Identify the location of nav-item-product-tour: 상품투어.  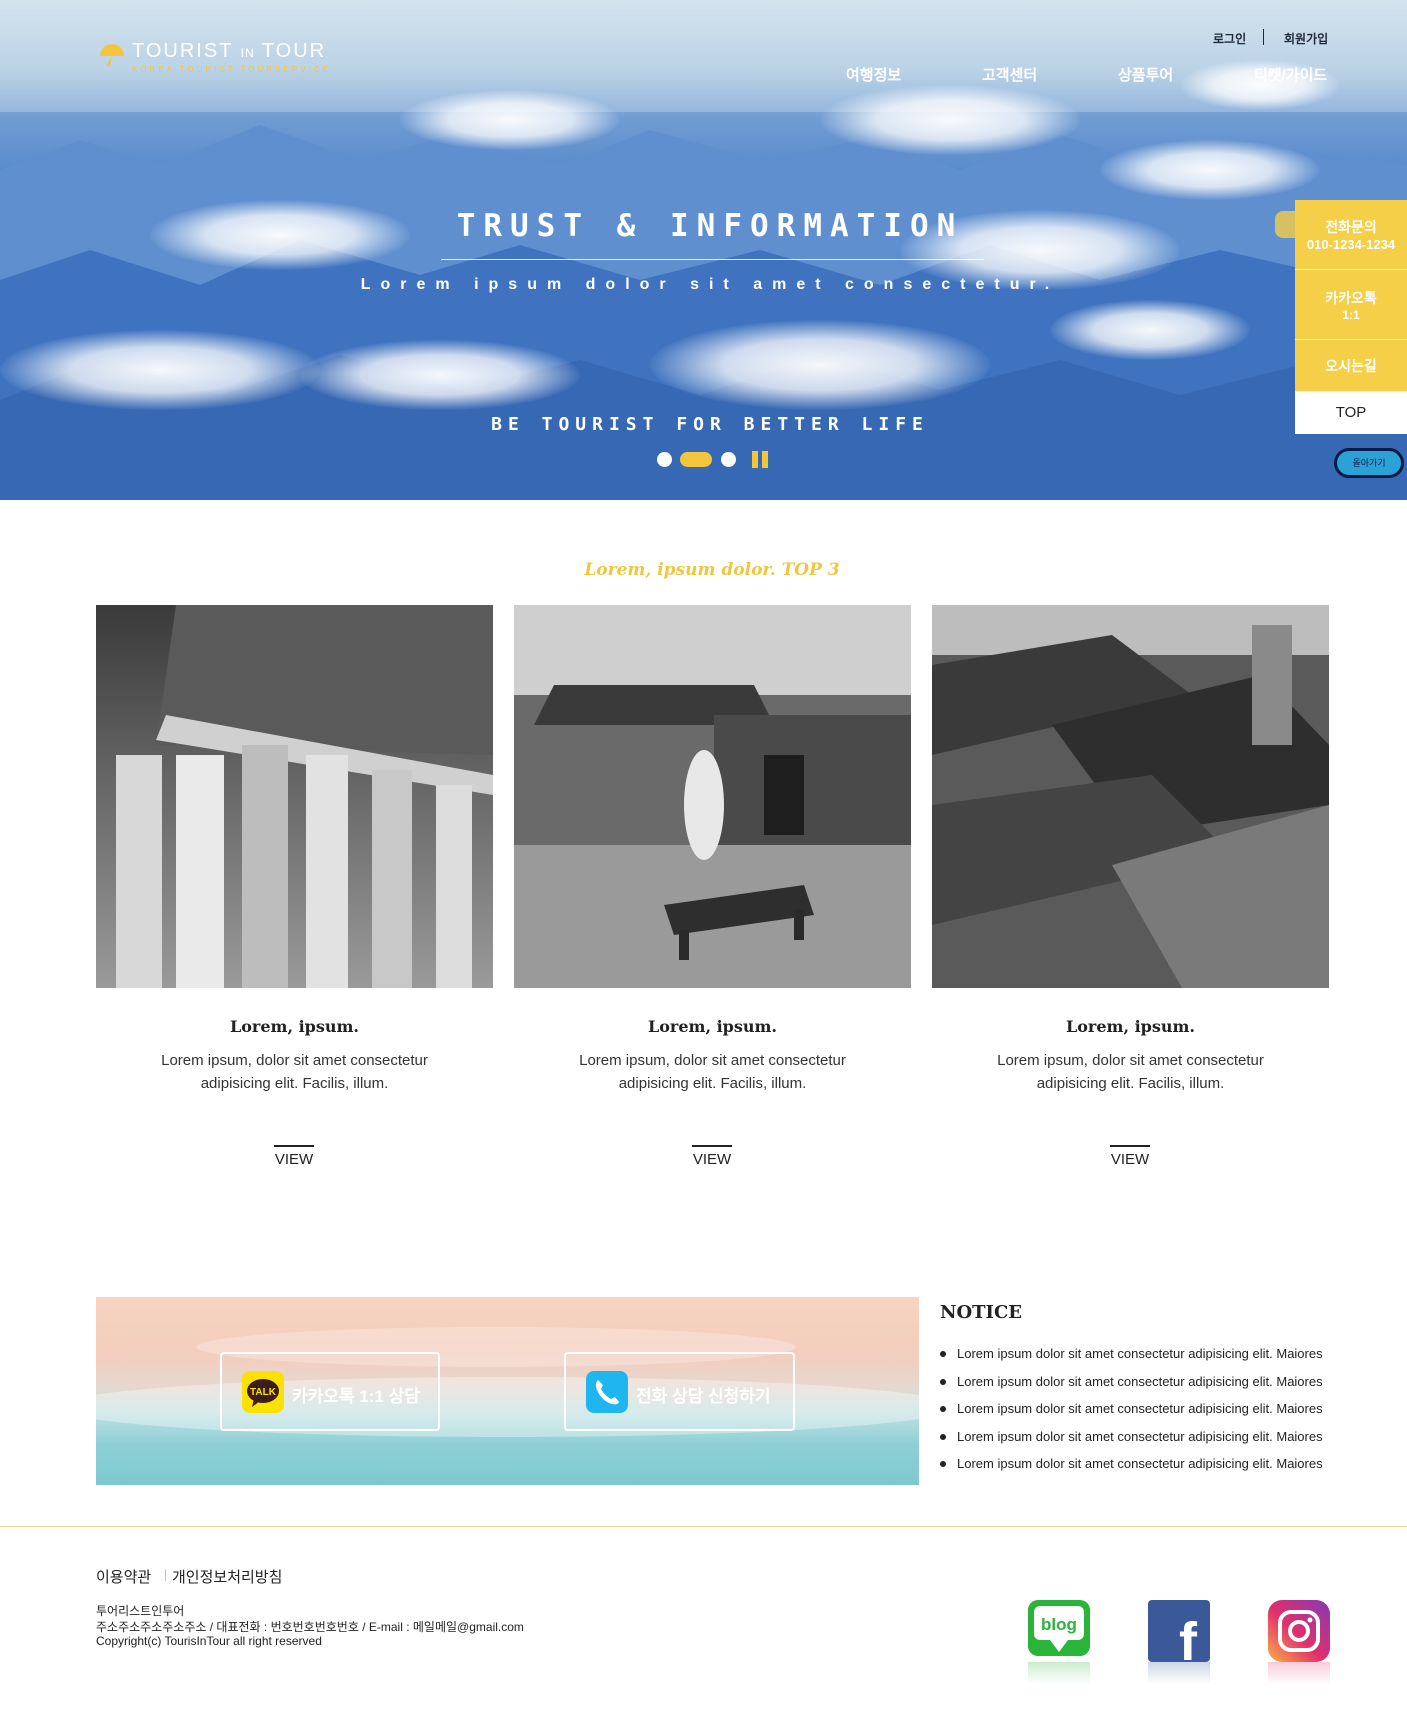
(1145, 74).